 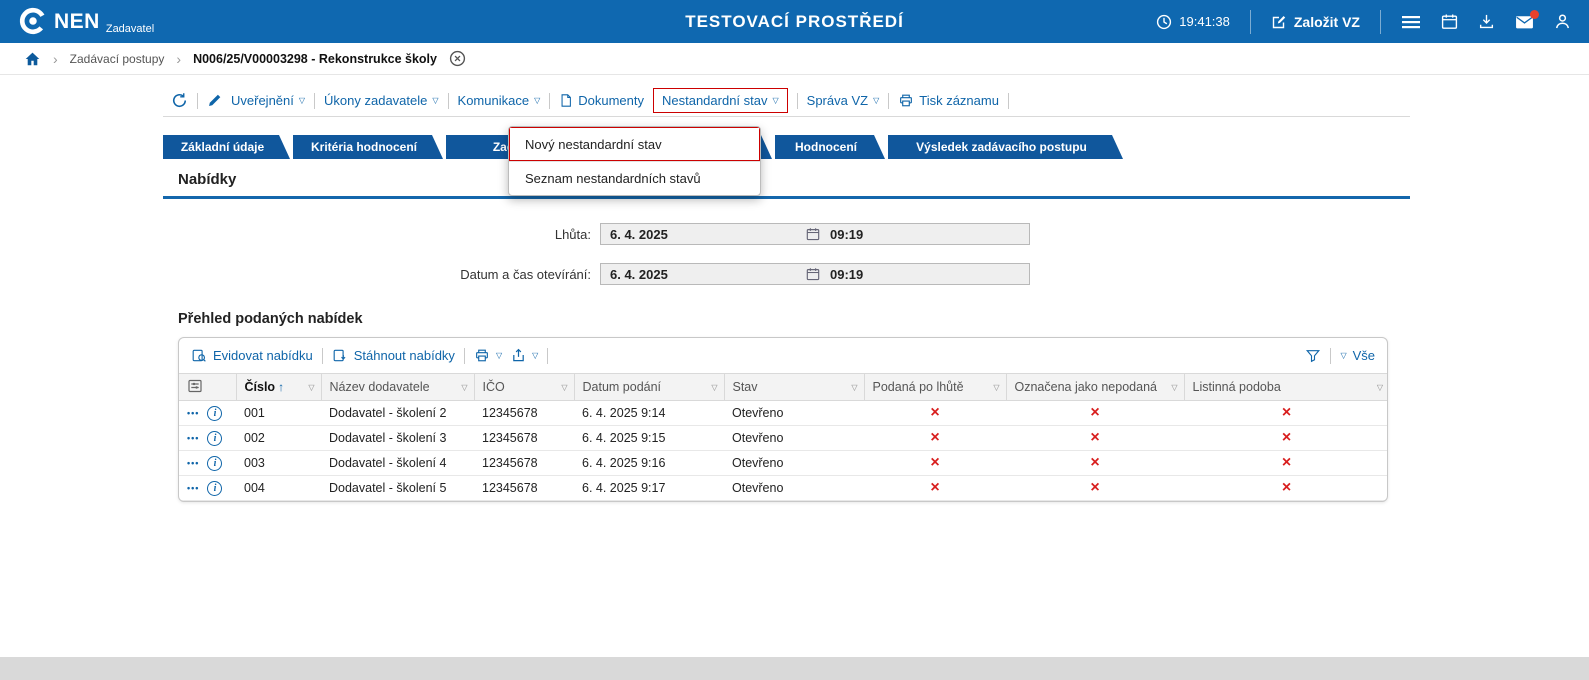 What do you see at coordinates (1357, 355) in the screenshot?
I see `filter-vse-button: ▽ Vše` at bounding box center [1357, 355].